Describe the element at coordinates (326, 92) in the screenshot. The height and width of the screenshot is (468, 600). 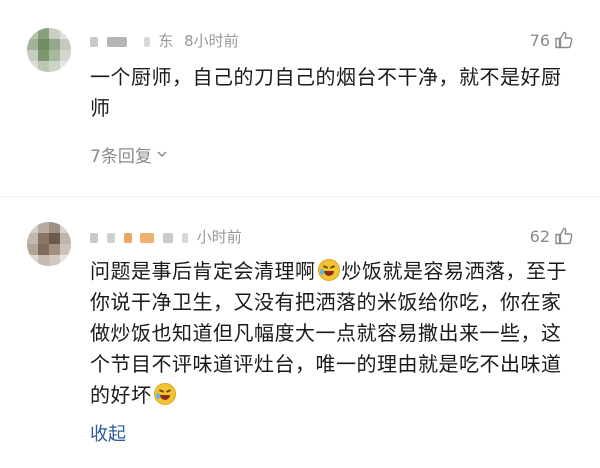
I see `comment-text: 一个厨师，自己的刀自己的烟台不干净，就不是好厨师` at that location.